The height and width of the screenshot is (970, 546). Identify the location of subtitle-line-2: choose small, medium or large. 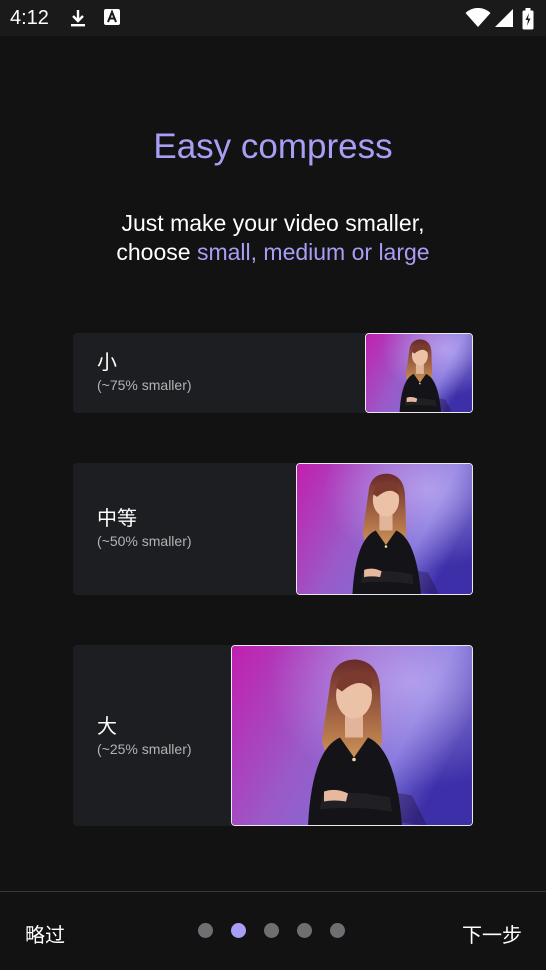
(273, 252).